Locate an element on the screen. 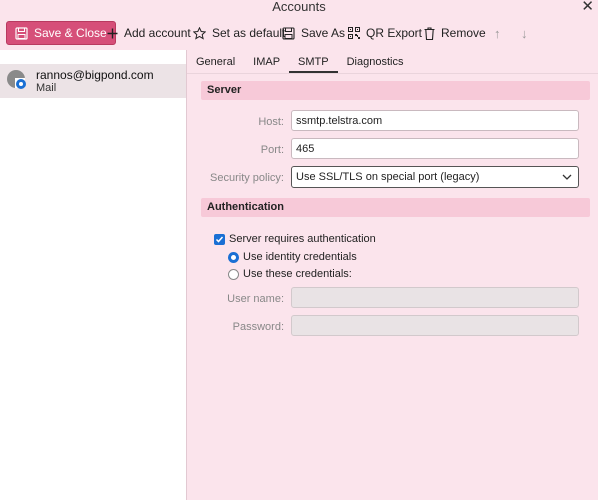  add-account-button: Add account is located at coordinates (149, 33).